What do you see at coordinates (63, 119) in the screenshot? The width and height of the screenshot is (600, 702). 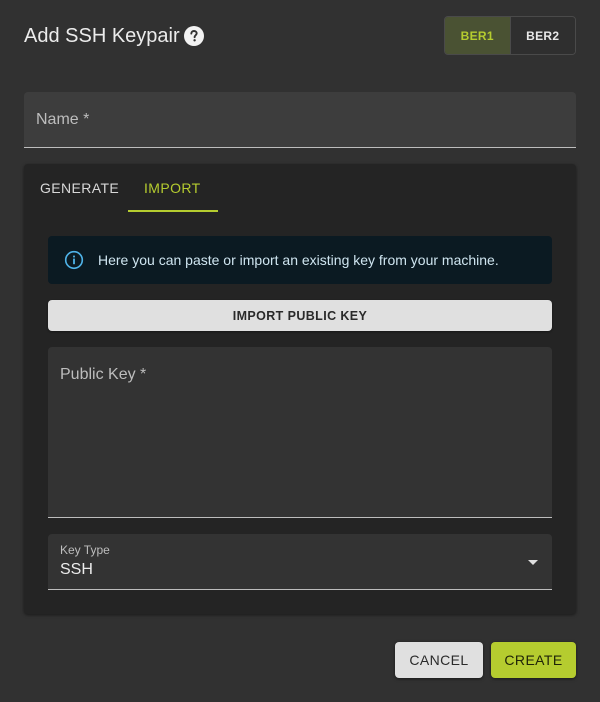 I see `name-input-label: Name *` at bounding box center [63, 119].